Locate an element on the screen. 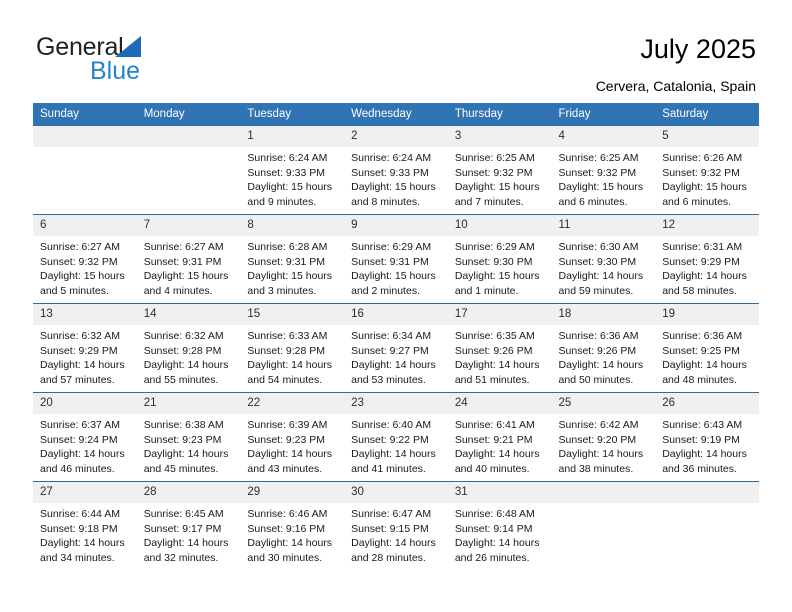 This screenshot has height=612, width=792. sunset-text: Sunset: 9:21 PM is located at coordinates (493, 439).